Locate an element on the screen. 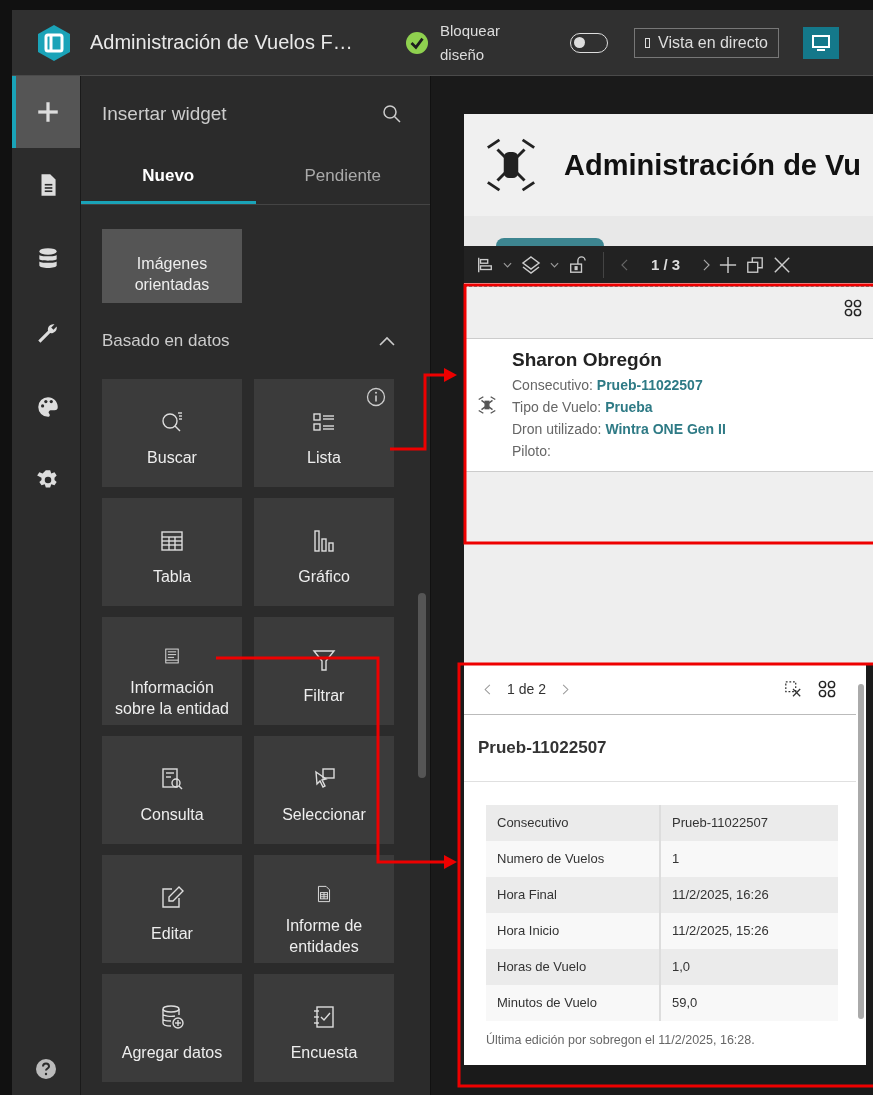 The image size is (873, 1095). check-circle-icon is located at coordinates (417, 42).